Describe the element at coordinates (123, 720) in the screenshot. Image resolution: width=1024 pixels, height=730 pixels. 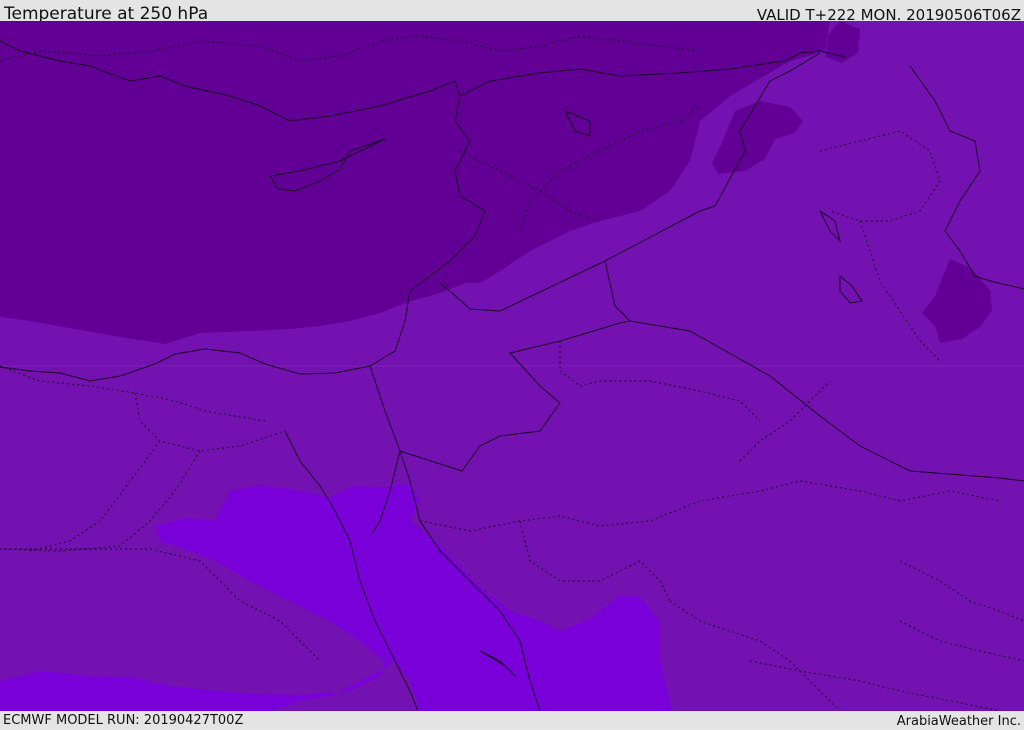
I see `model-run-label: ECMWF MODEL RUN: 20190427T00Z` at that location.